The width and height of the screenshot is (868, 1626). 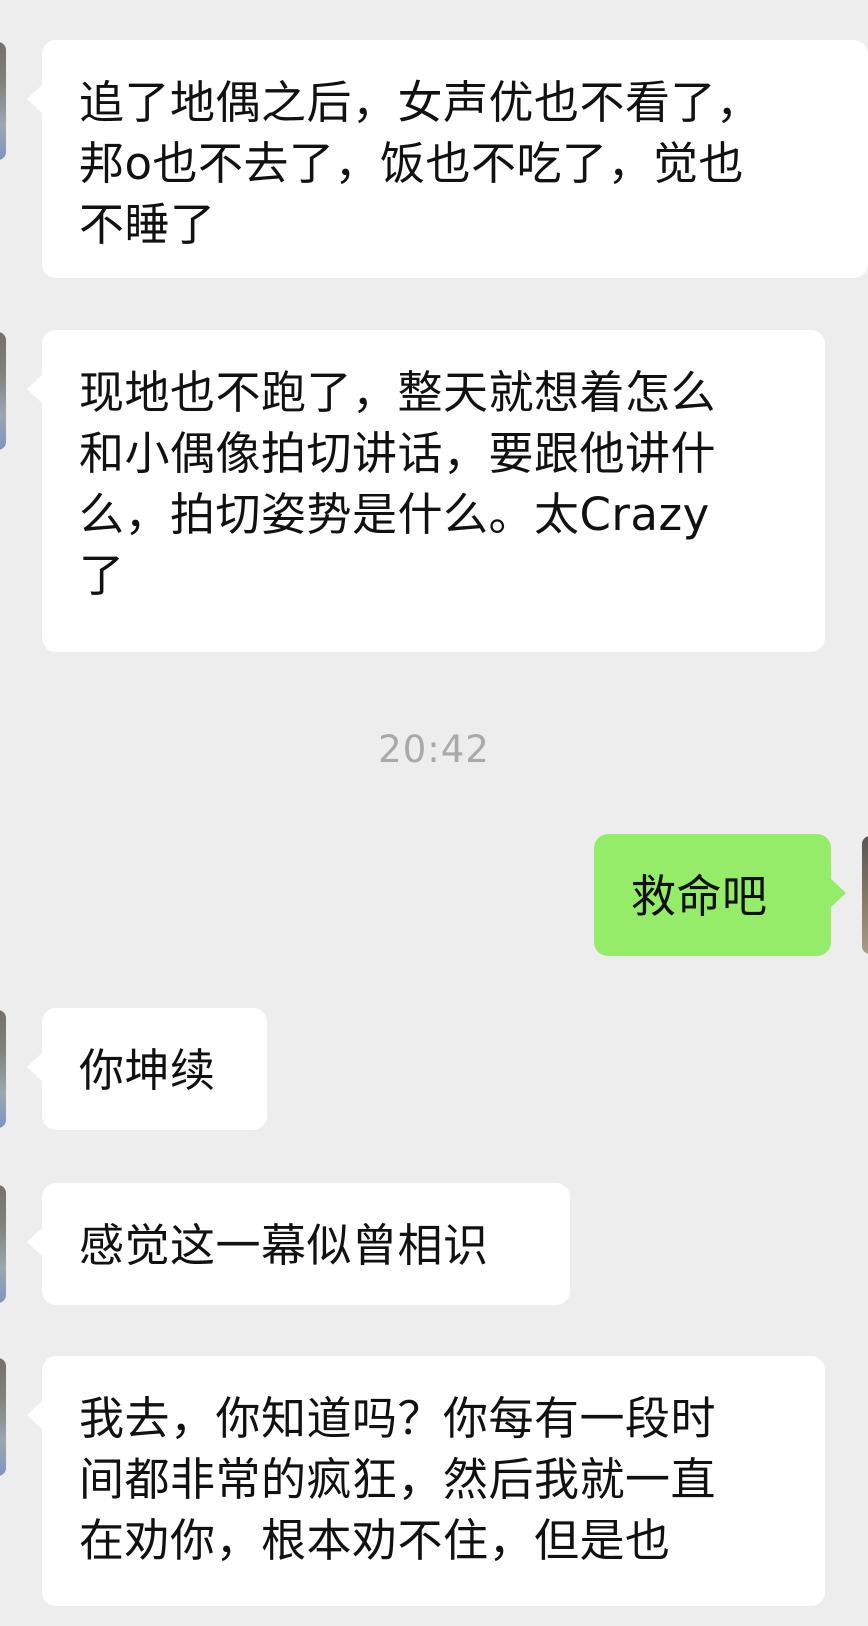 What do you see at coordinates (102, 575) in the screenshot?
I see `message-text-line: 了` at bounding box center [102, 575].